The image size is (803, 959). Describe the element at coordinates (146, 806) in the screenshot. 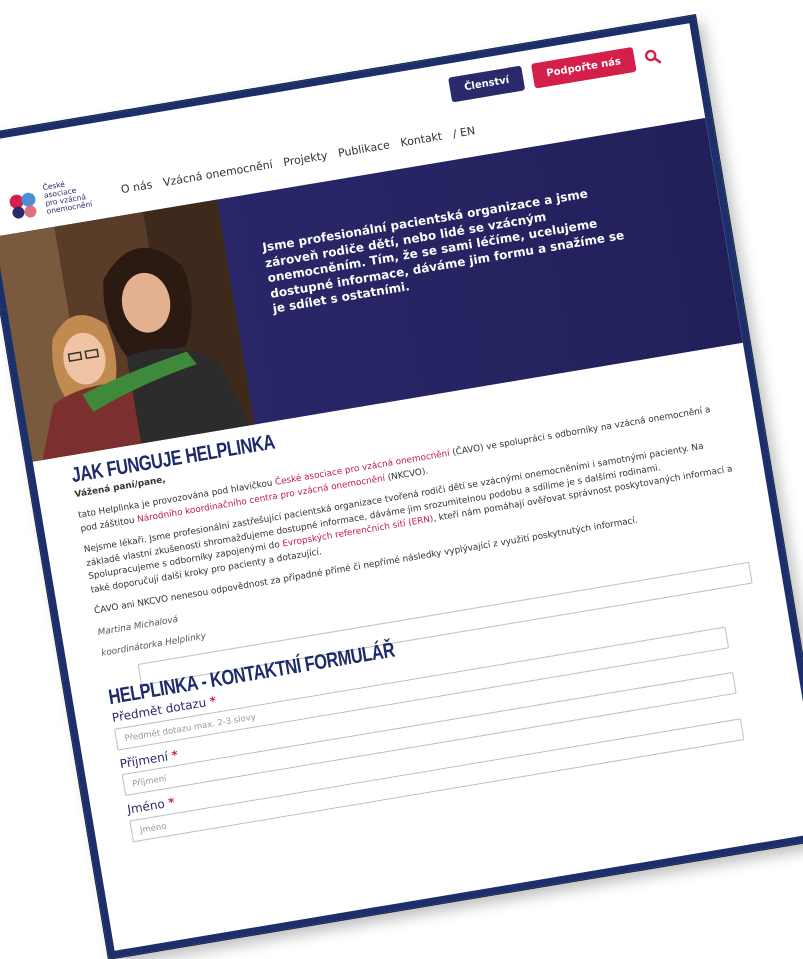

I see `label-text: Jméno` at that location.